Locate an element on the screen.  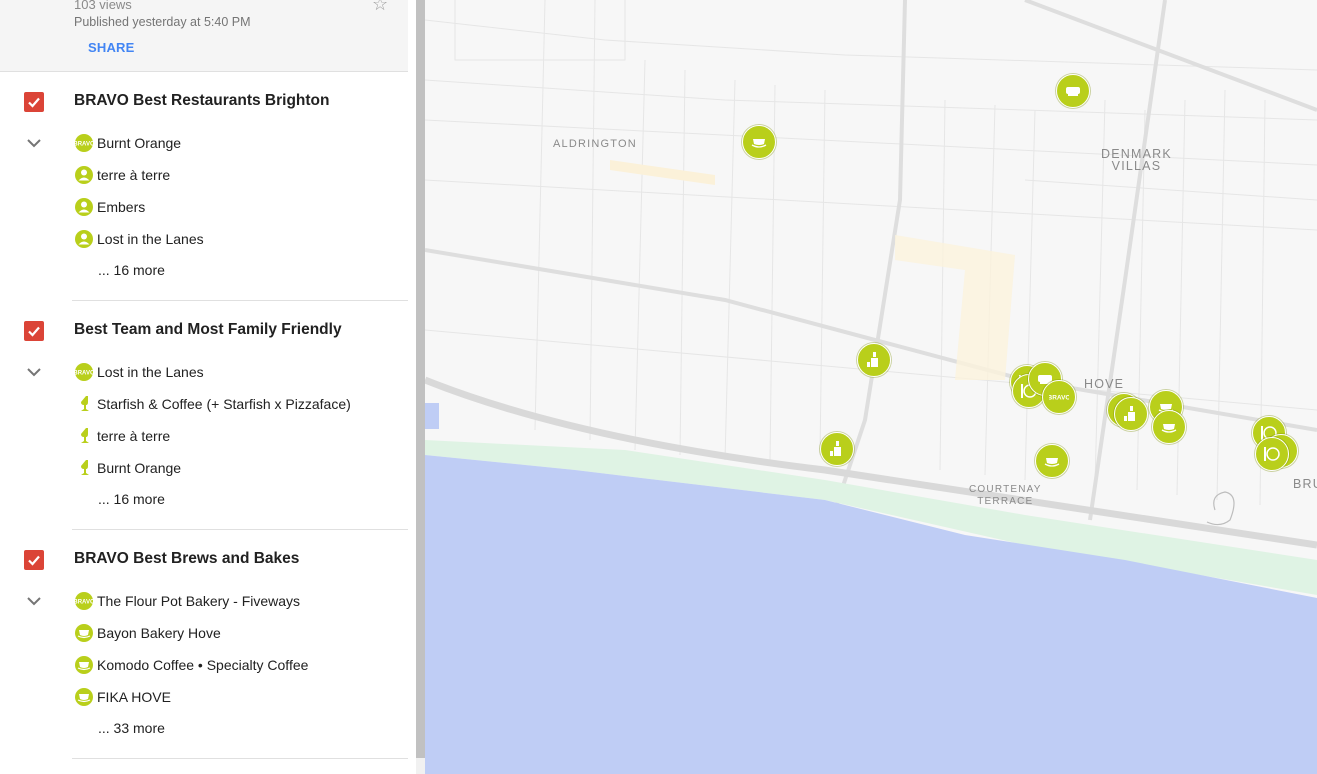
published-date: Published yesterday at 5:40 PM is located at coordinates (162, 22).